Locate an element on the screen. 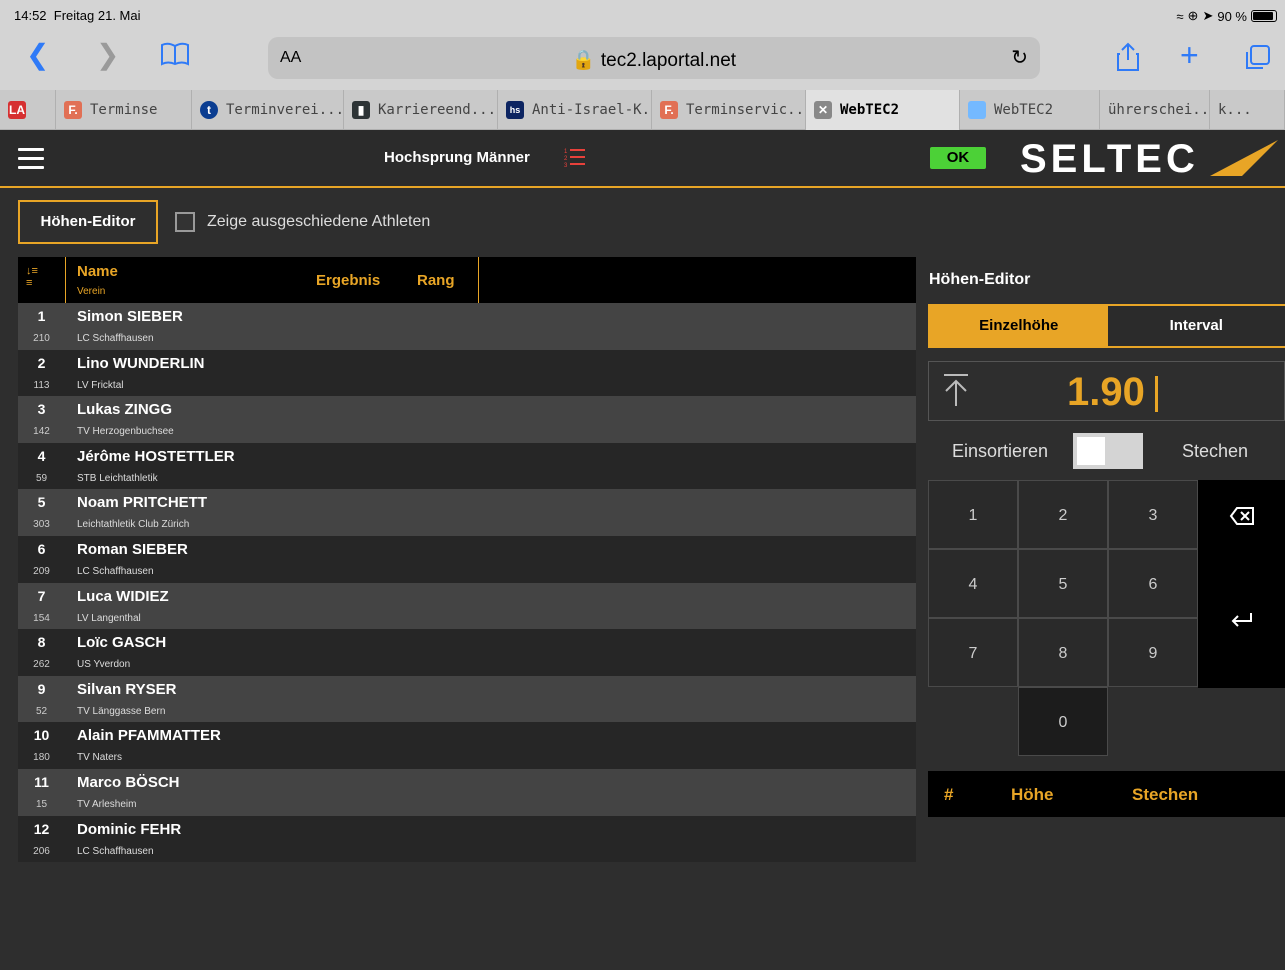 This screenshot has height=970, width=1285. key-2: 2 is located at coordinates (1063, 514).